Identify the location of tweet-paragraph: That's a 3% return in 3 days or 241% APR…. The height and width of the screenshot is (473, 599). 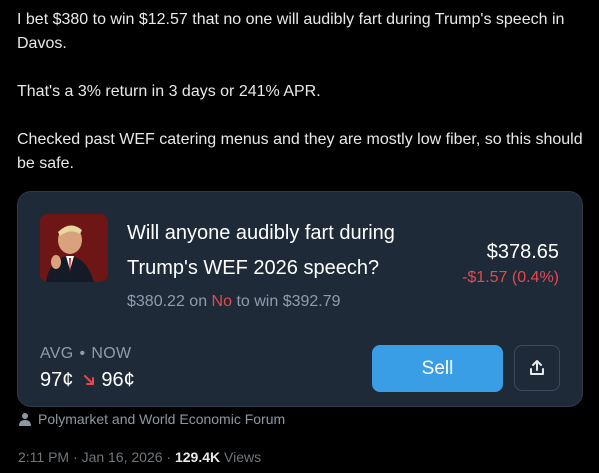
(169, 91).